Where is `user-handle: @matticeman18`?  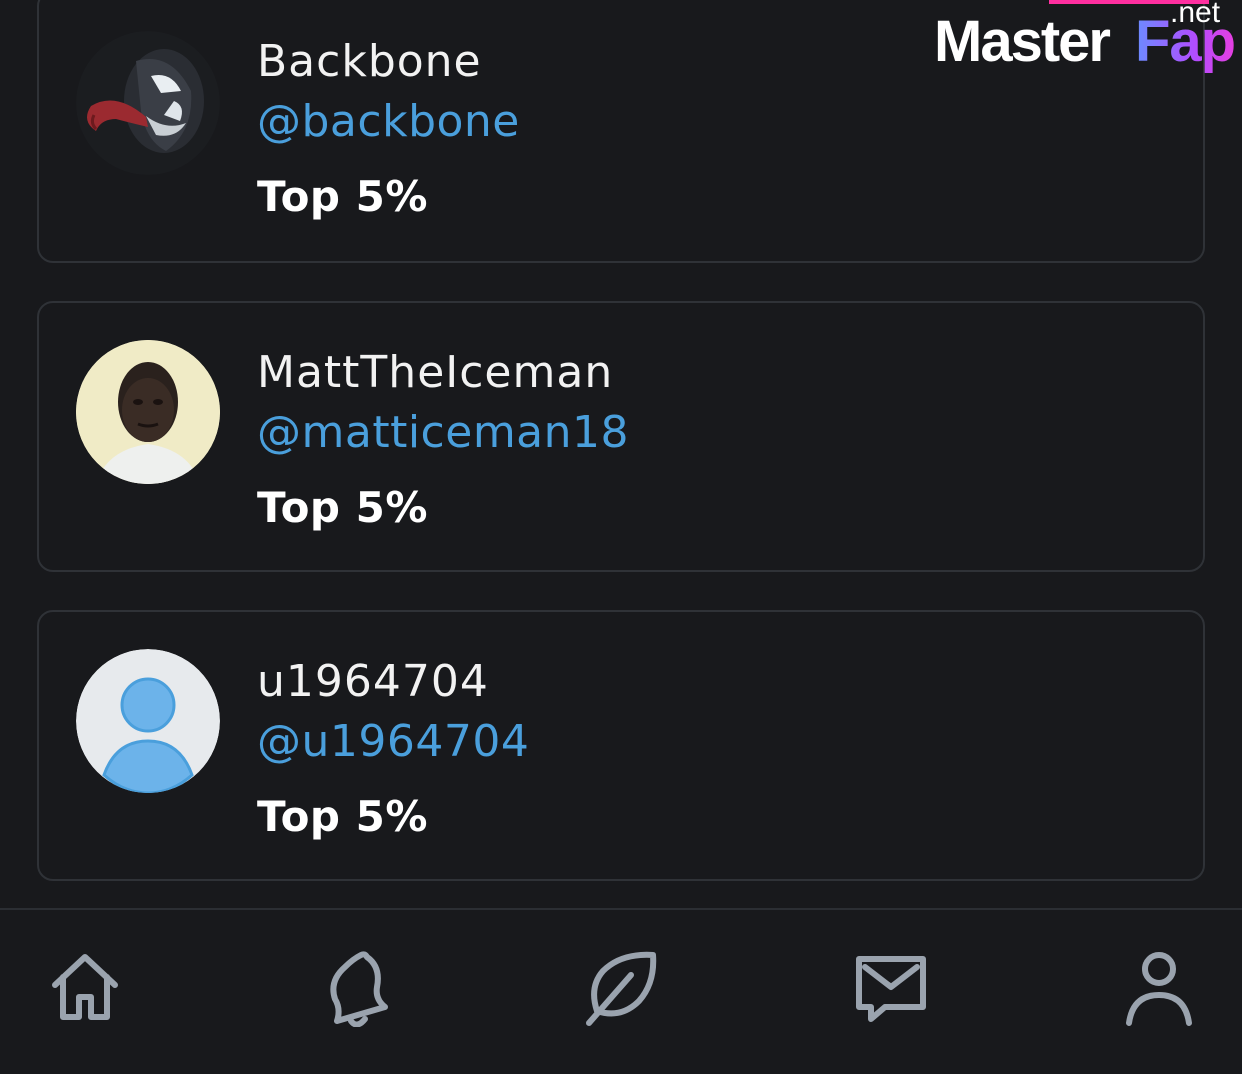
user-handle: @matticeman18 is located at coordinates (443, 432).